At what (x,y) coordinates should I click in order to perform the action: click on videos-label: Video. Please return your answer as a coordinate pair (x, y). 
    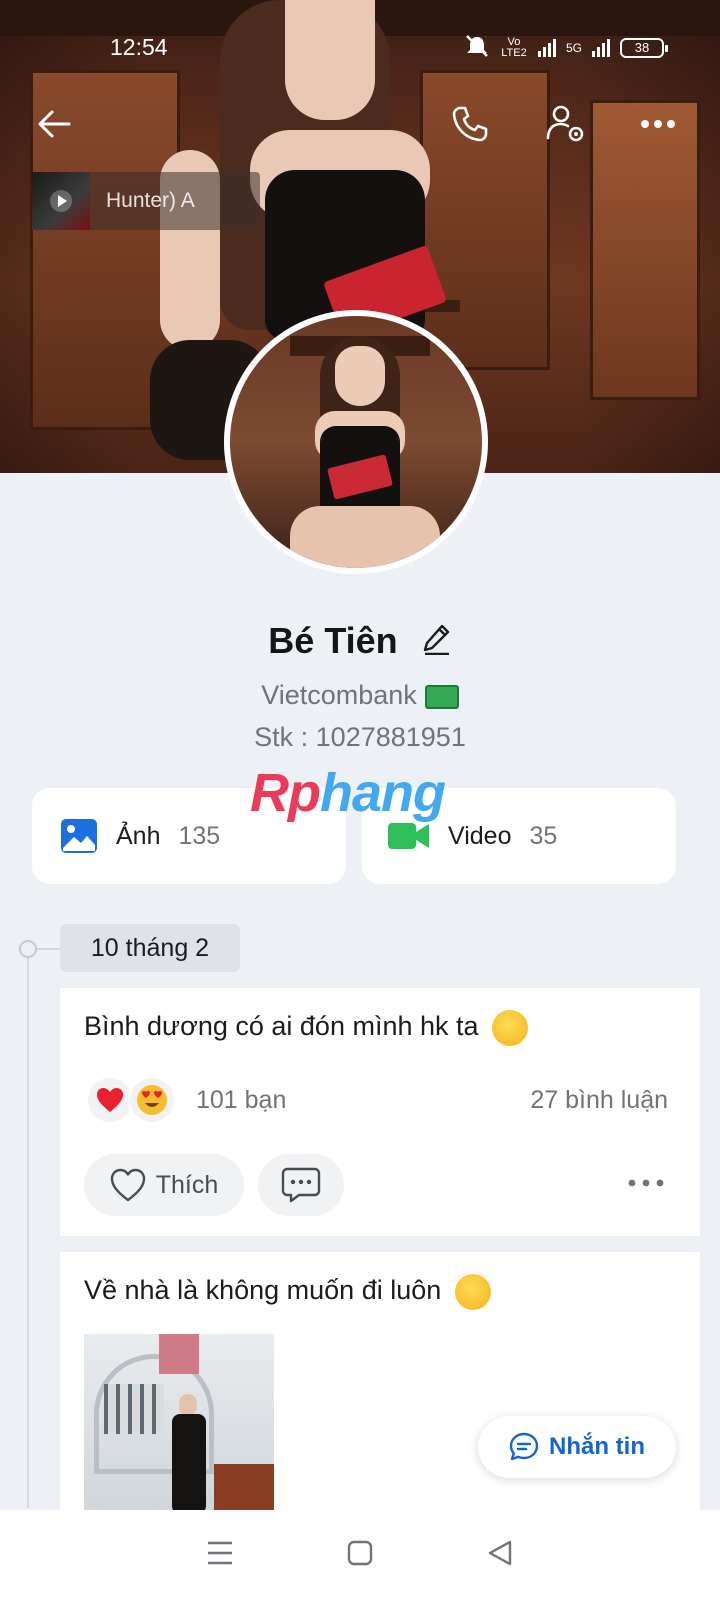
    Looking at the image, I should click on (480, 835).